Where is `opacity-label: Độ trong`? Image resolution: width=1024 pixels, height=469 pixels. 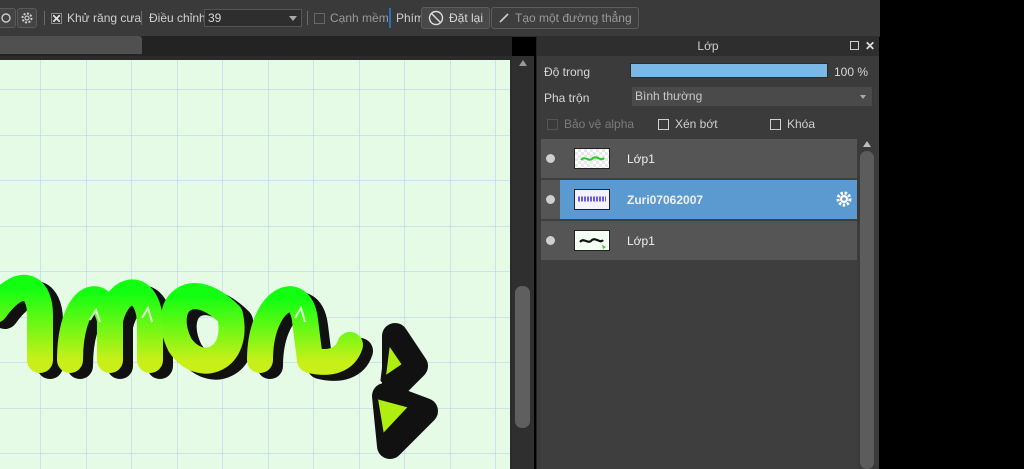 opacity-label: Độ trong is located at coordinates (567, 72).